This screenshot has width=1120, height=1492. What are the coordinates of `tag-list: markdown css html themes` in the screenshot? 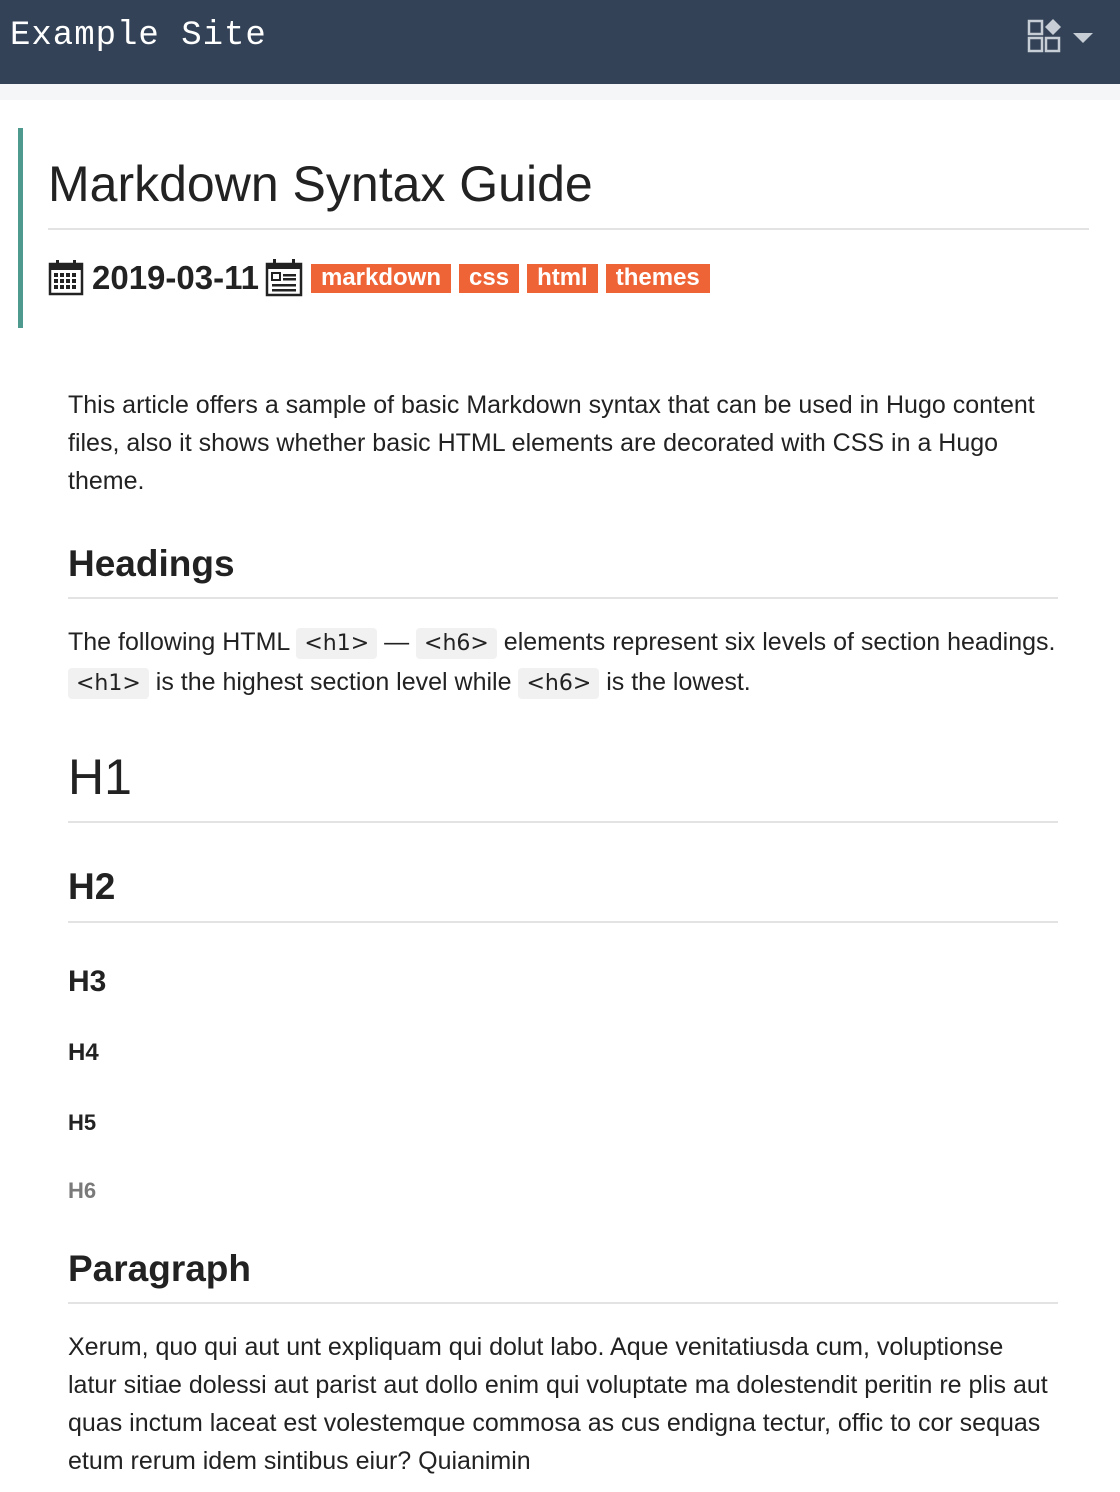 It's located at (514, 278).